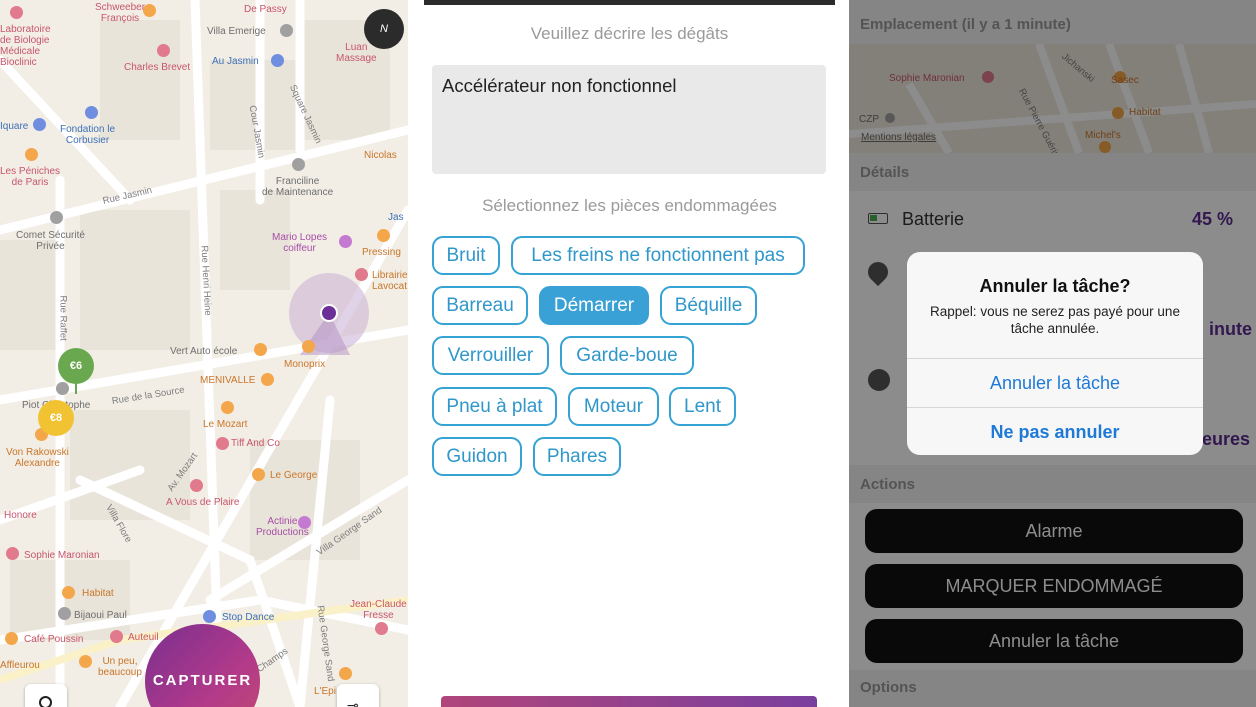  What do you see at coordinates (627, 355) in the screenshot?
I see `part-tag-garde-boue: Garde-boue` at bounding box center [627, 355].